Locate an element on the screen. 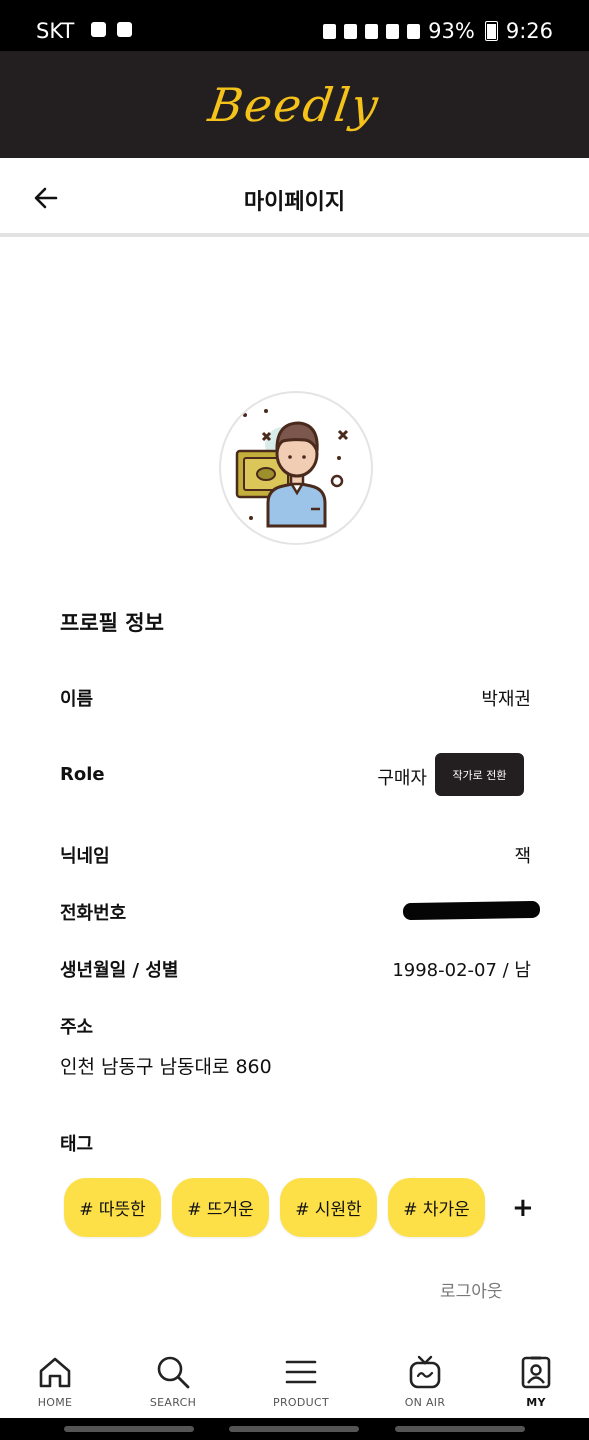 This screenshot has height=1440, width=589. nav-product-label: PRODUCT is located at coordinates (301, 1402).